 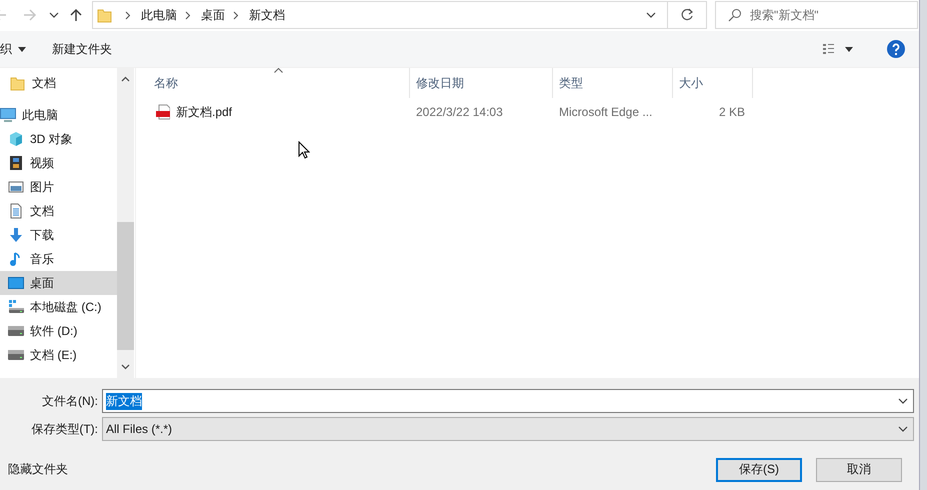 What do you see at coordinates (64, 429) in the screenshot?
I see `field-label: 保存类型(T):` at bounding box center [64, 429].